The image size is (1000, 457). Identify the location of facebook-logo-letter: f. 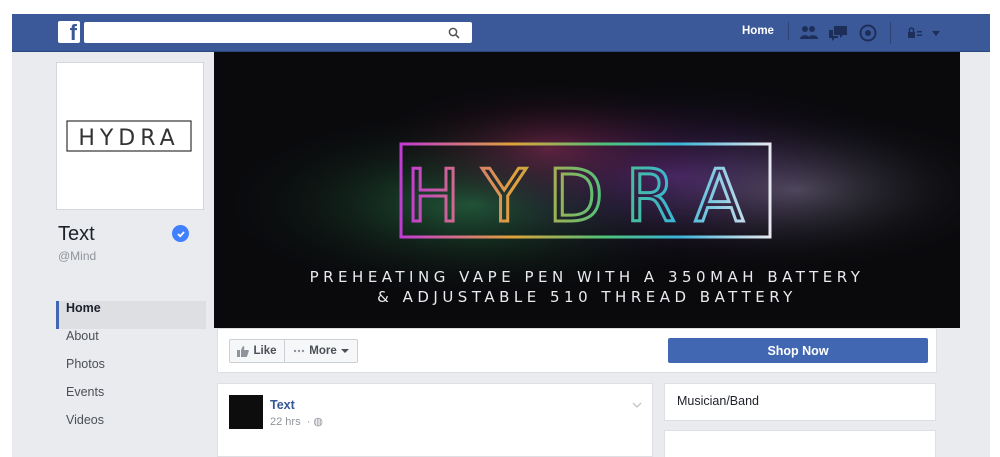
(73, 32).